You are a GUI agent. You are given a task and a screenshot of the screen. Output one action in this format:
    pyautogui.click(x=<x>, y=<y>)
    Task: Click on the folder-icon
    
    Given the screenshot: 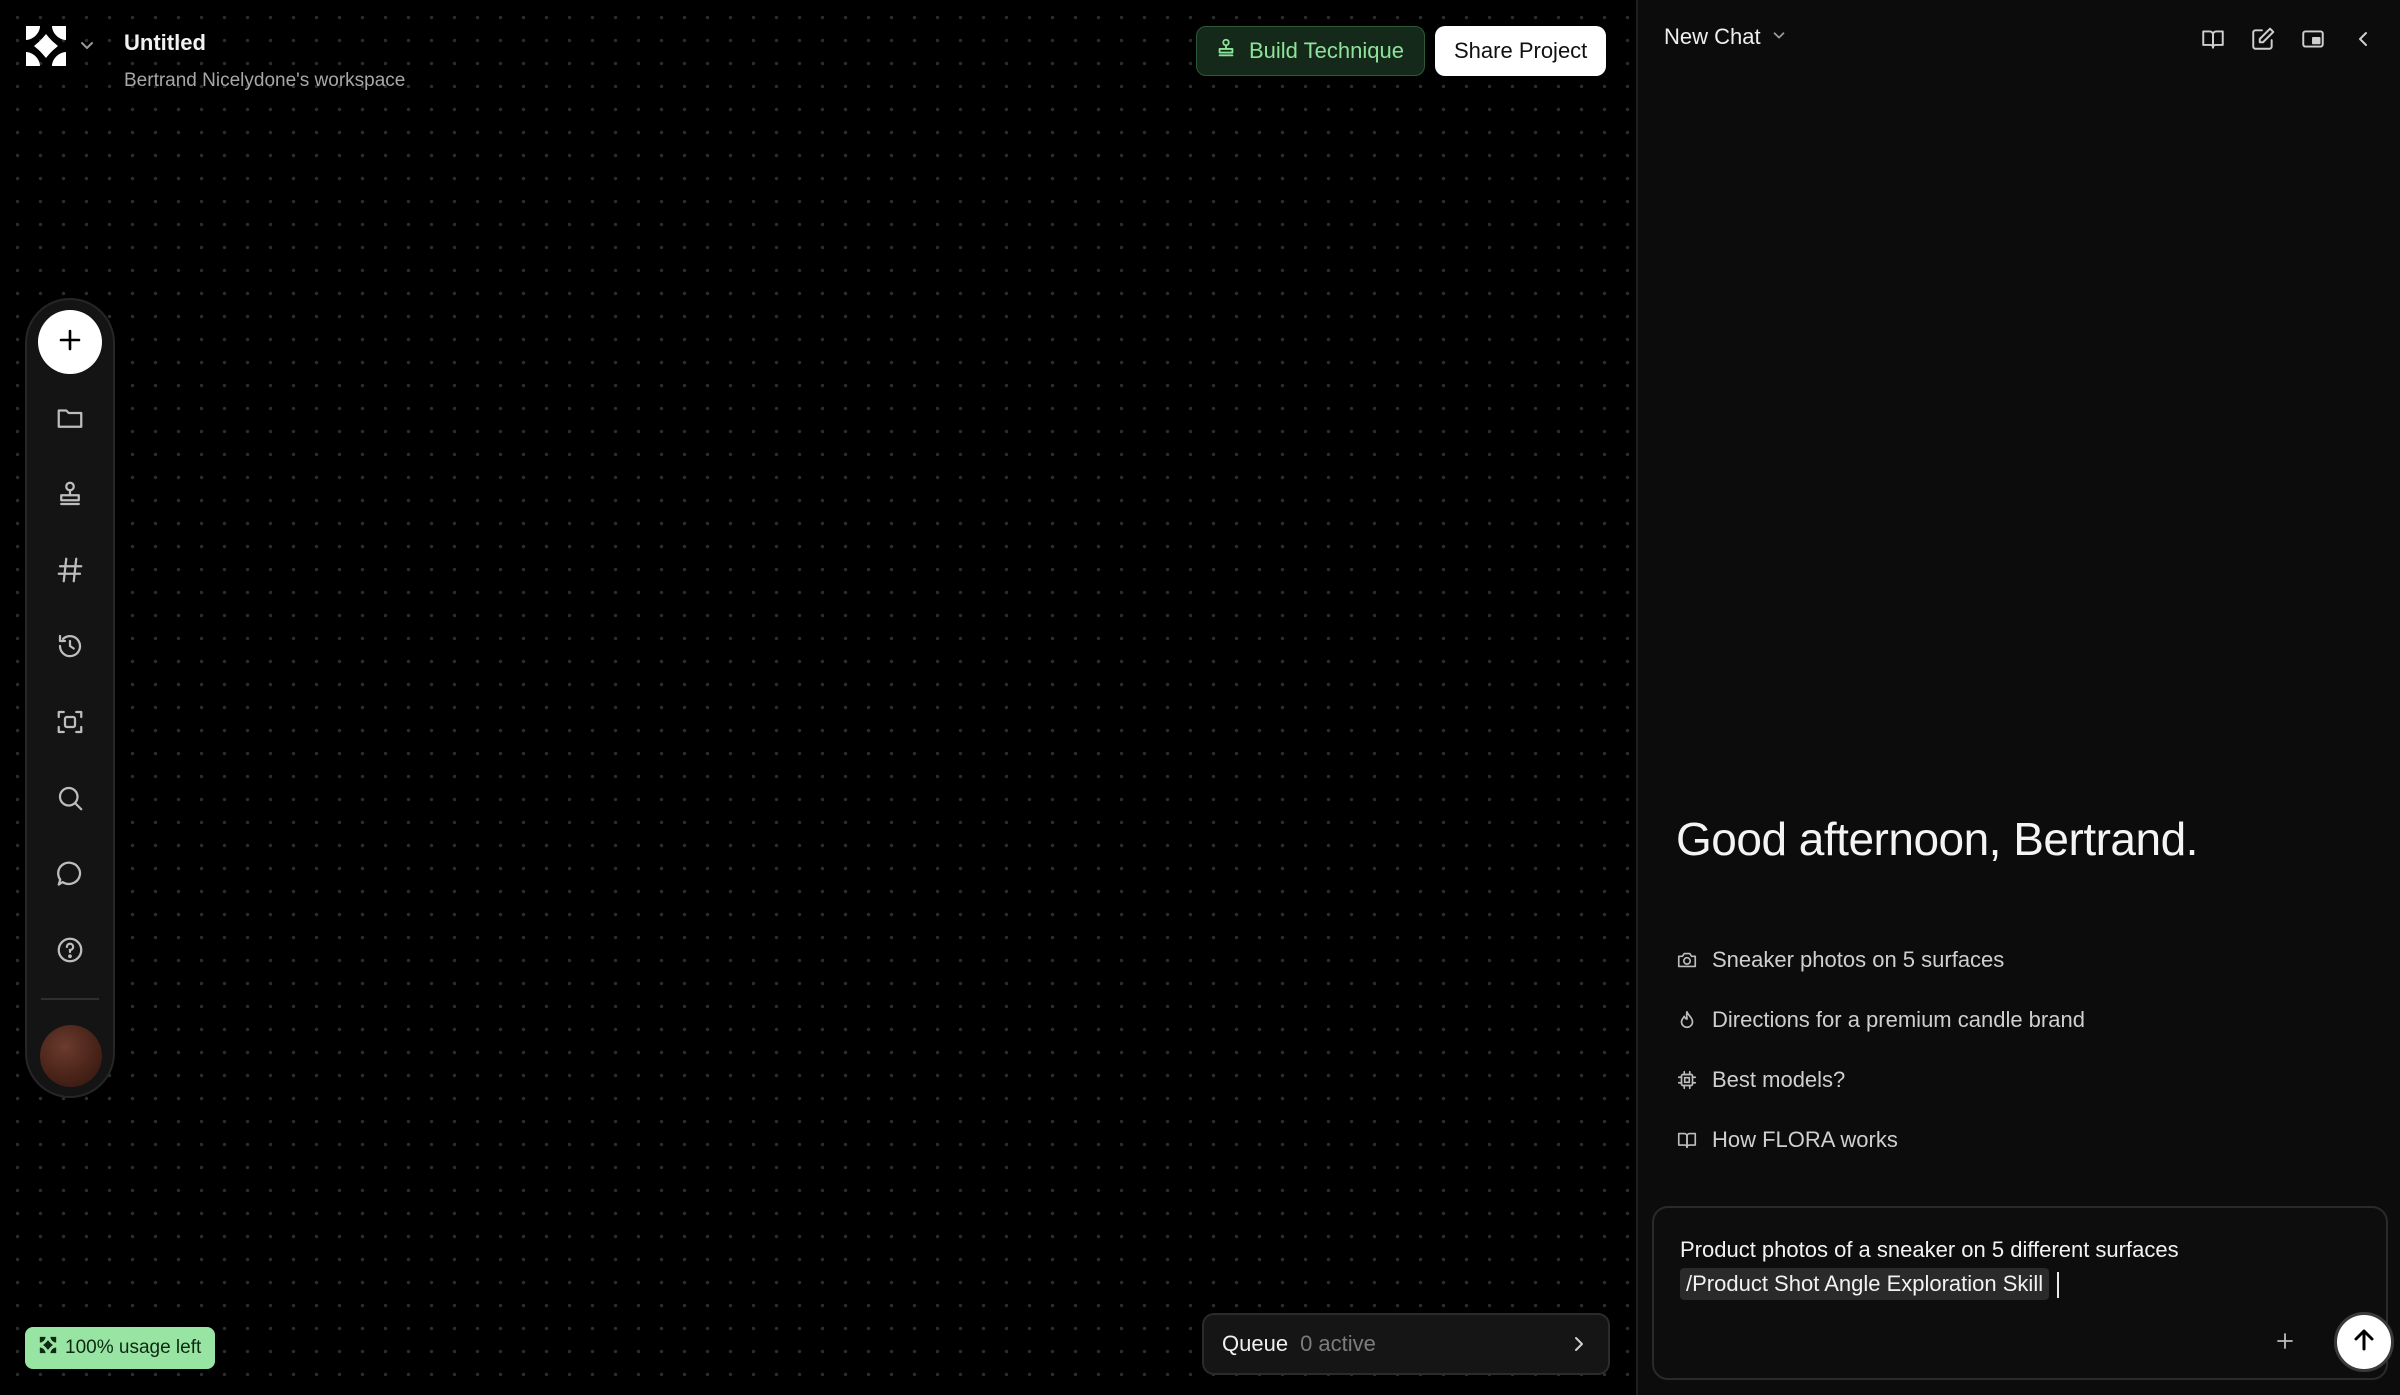 What is the action you would take?
    pyautogui.click(x=70, y=418)
    